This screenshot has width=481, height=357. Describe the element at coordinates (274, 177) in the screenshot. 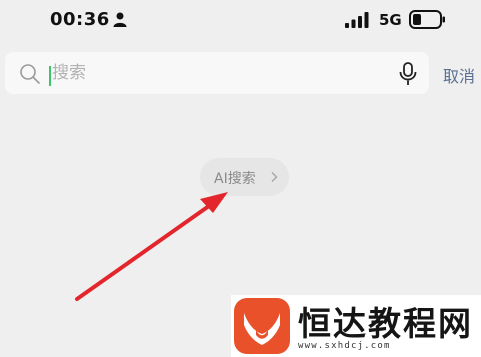

I see `chevron-right-icon` at that location.